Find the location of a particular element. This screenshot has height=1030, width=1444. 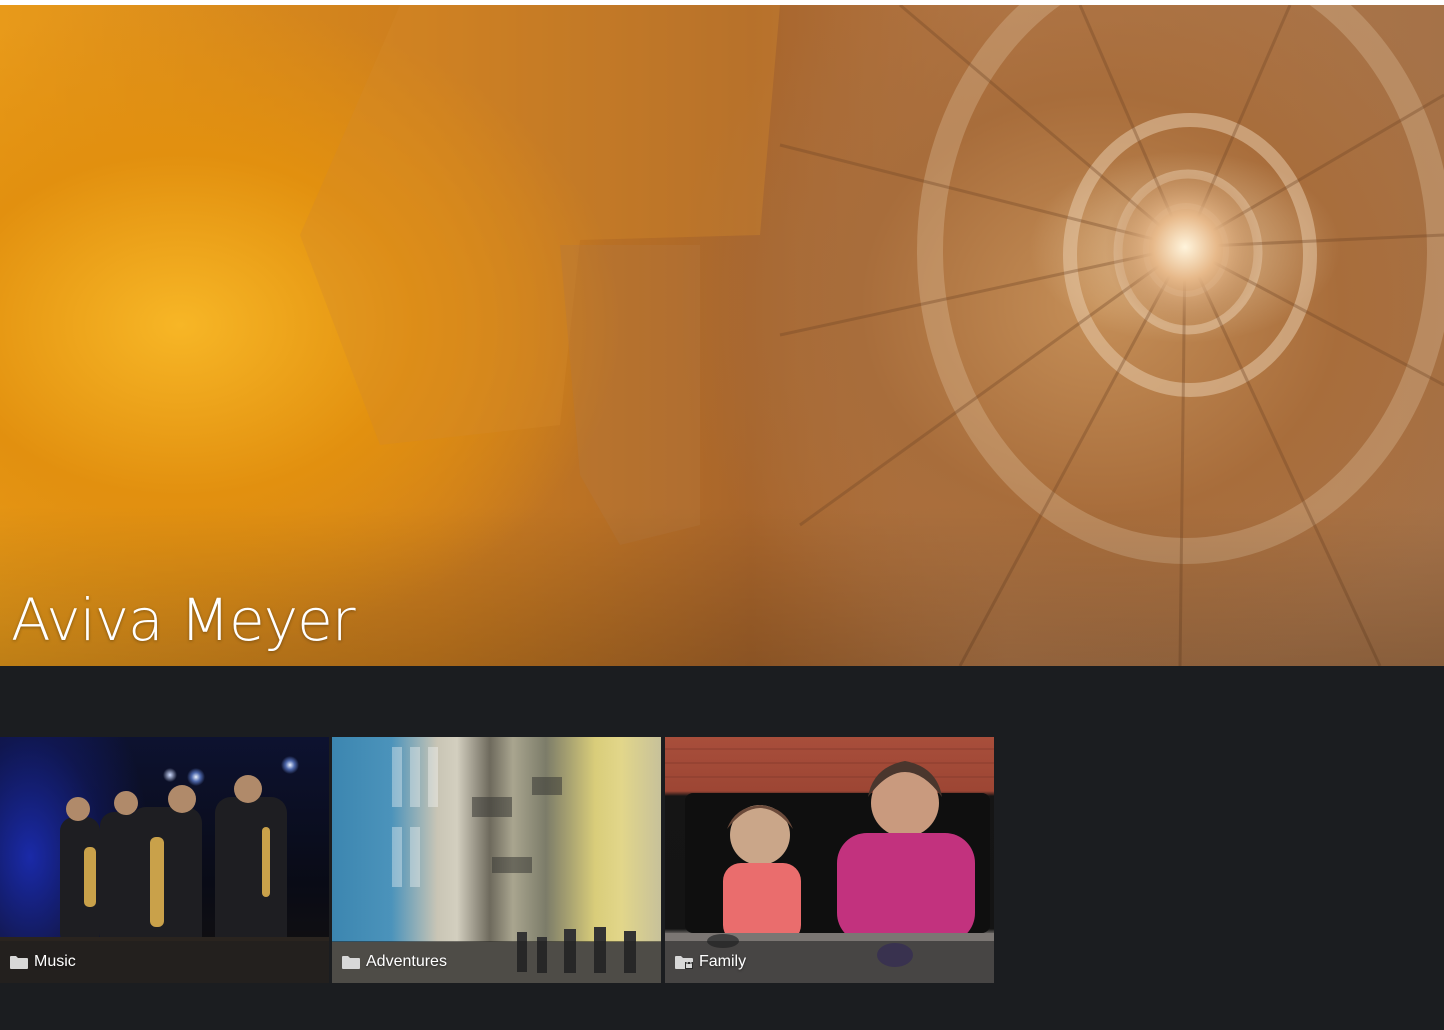

album-caption: Family is located at coordinates (829, 962).